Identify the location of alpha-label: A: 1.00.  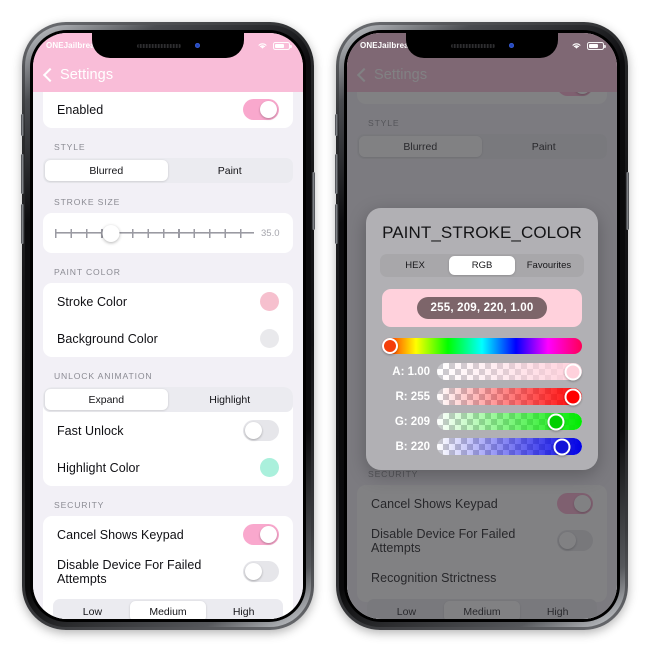
(411, 371).